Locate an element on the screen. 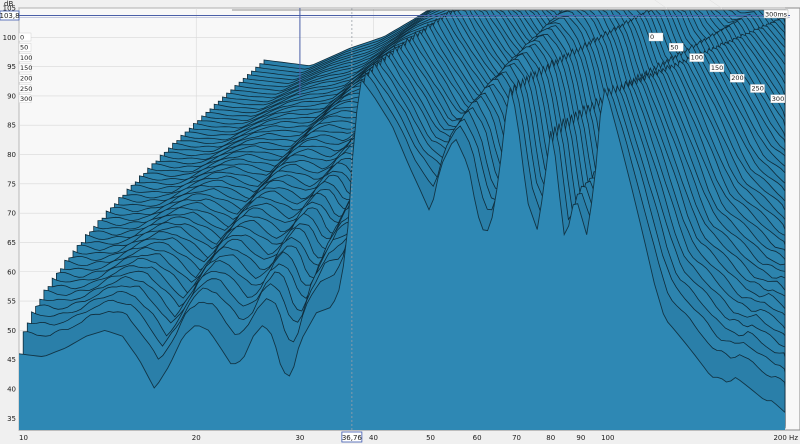 Image resolution: width=800 pixels, height=444 pixels. x-tick-label: 60 is located at coordinates (477, 438).